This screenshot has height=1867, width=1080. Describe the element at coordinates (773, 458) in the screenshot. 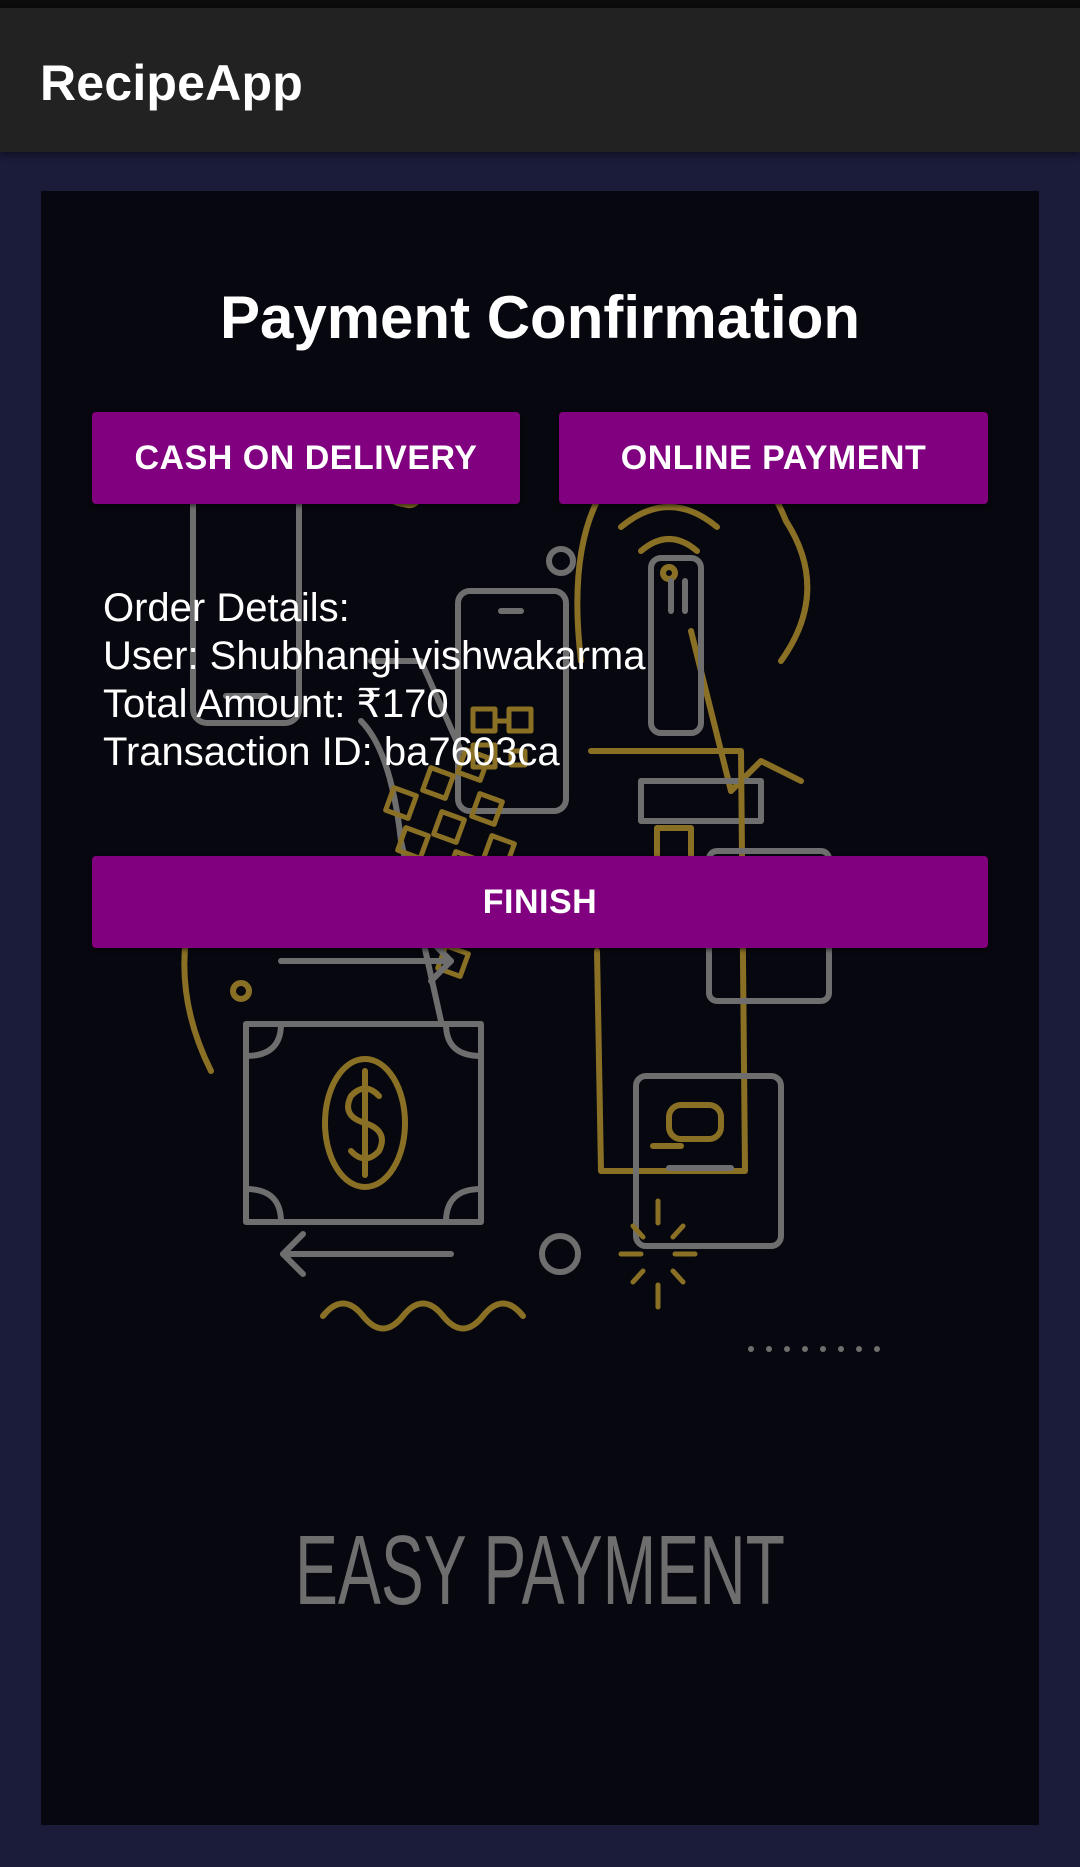

I see `online-payment-button: ONLINE PAYMENT` at that location.